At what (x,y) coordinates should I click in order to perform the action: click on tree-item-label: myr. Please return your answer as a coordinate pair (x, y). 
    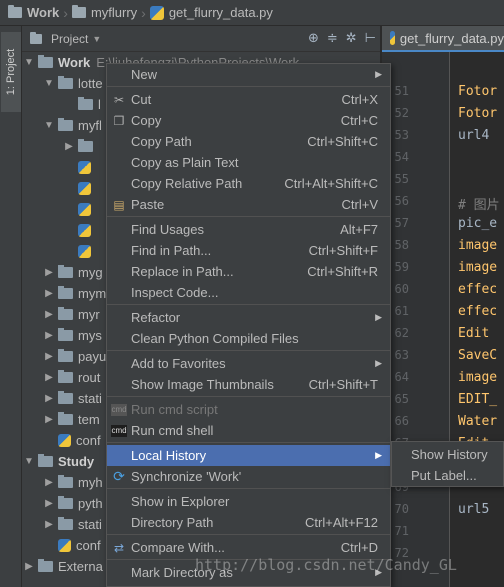
    Looking at the image, I should click on (89, 314).